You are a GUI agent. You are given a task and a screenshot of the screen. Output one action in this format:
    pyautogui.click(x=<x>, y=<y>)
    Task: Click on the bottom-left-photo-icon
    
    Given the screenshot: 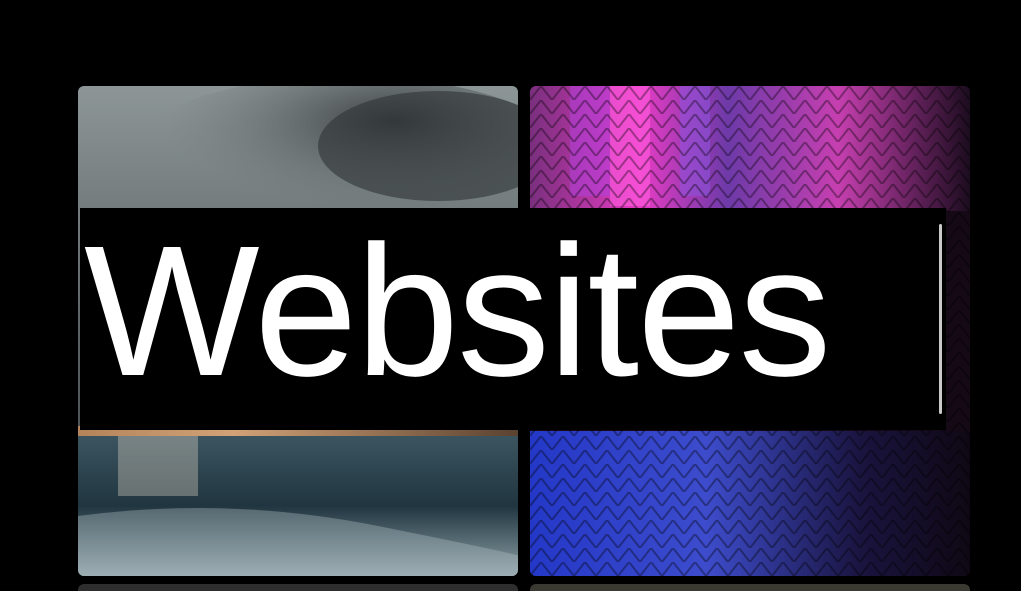 What is the action you would take?
    pyautogui.click(x=298, y=587)
    